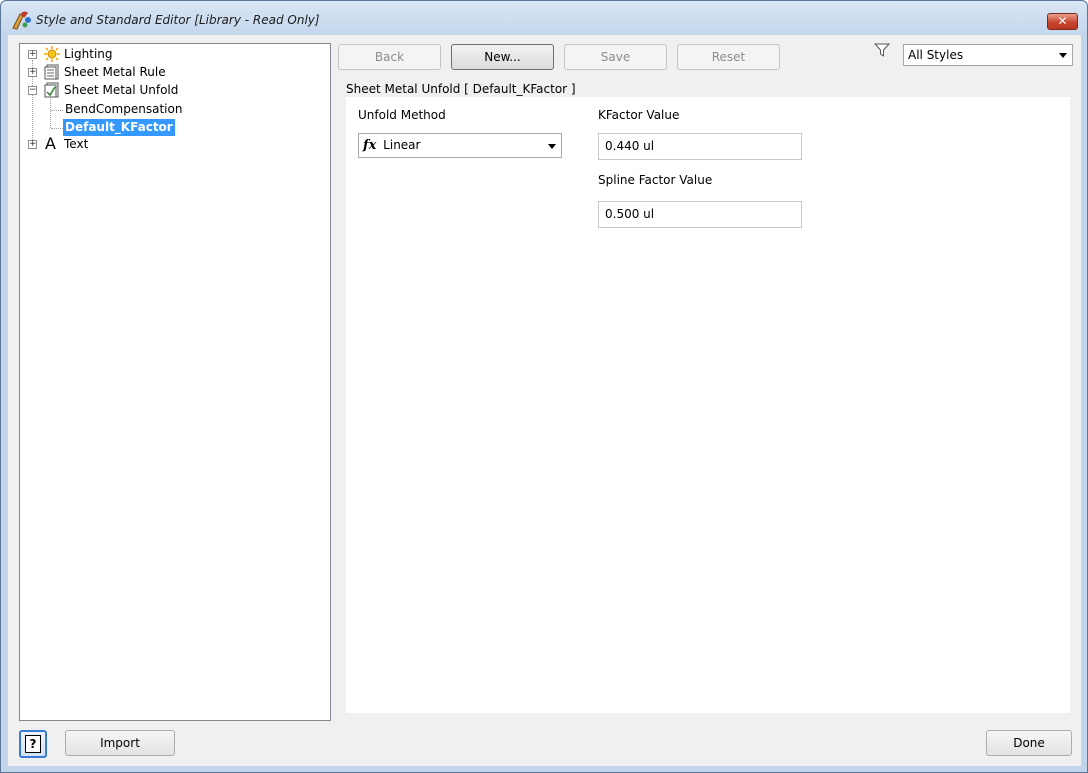 This screenshot has width=1088, height=773. I want to click on tree-item-sheet-metal-unfold: − Sheet Metal Unfold, so click(170, 90).